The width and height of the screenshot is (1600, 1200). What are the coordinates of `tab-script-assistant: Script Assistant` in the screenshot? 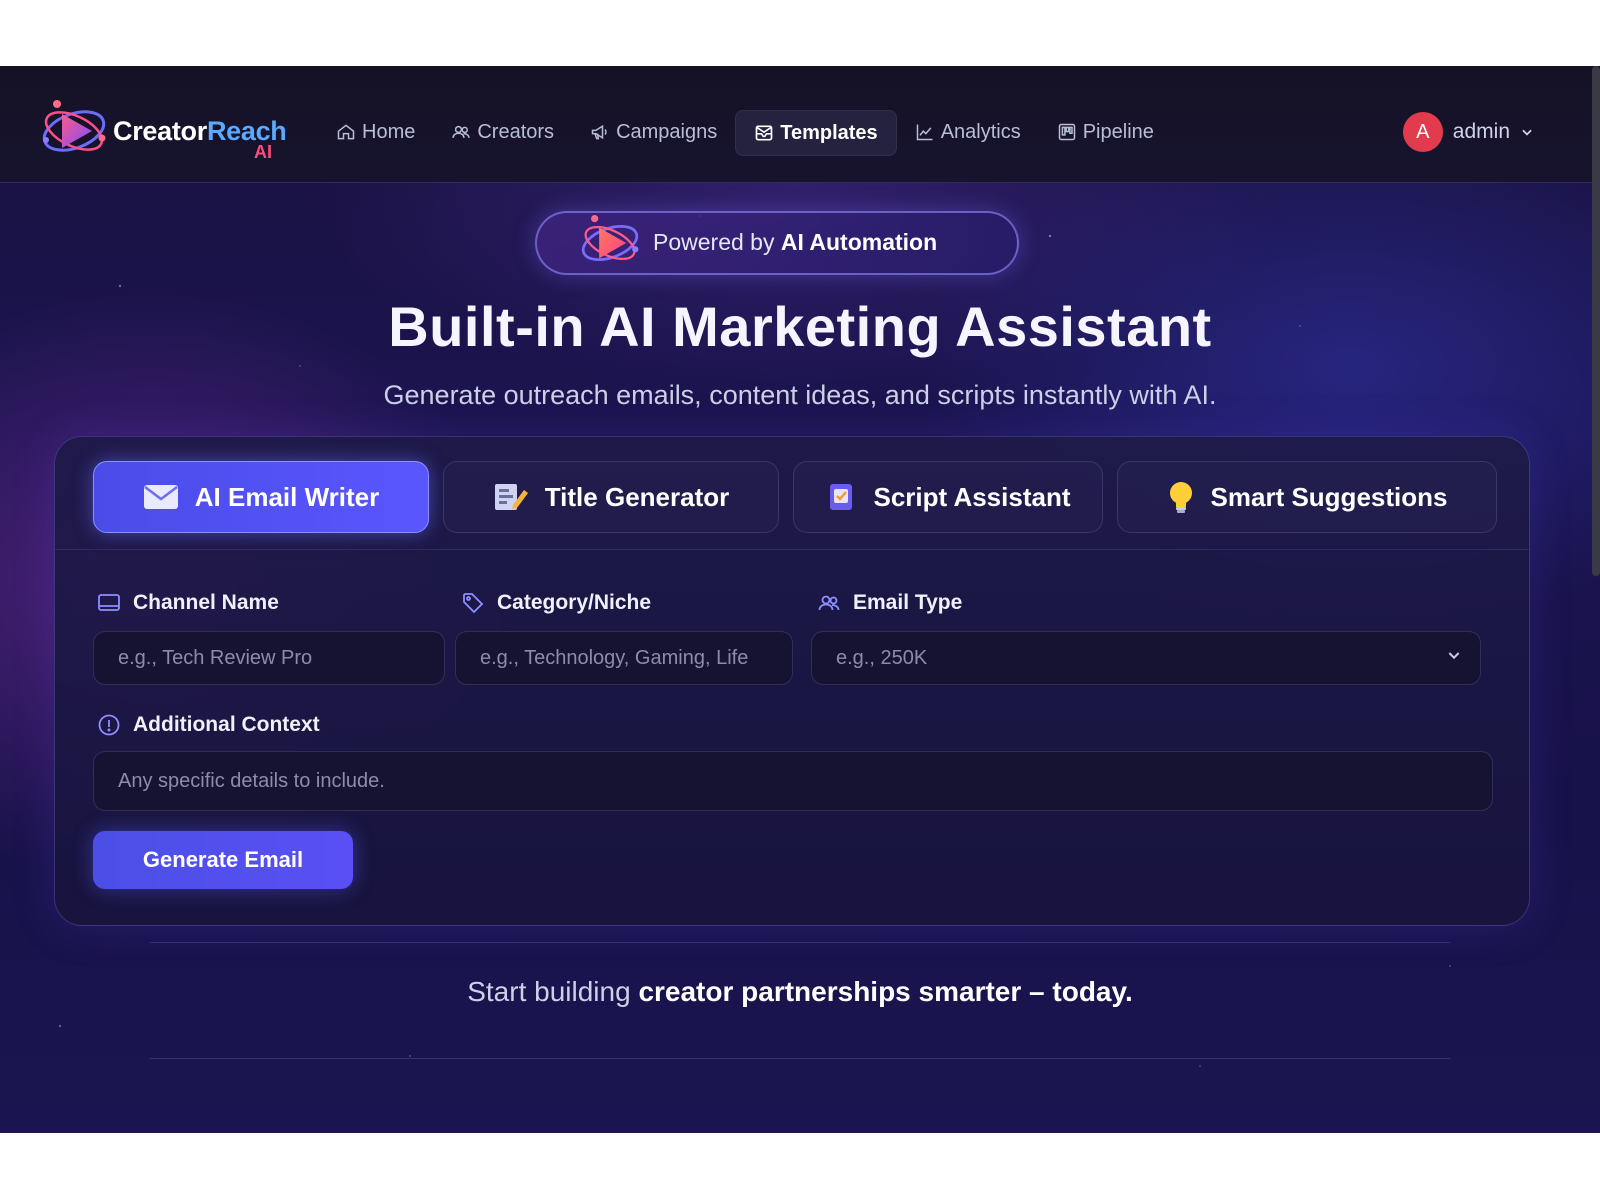 It's located at (948, 497).